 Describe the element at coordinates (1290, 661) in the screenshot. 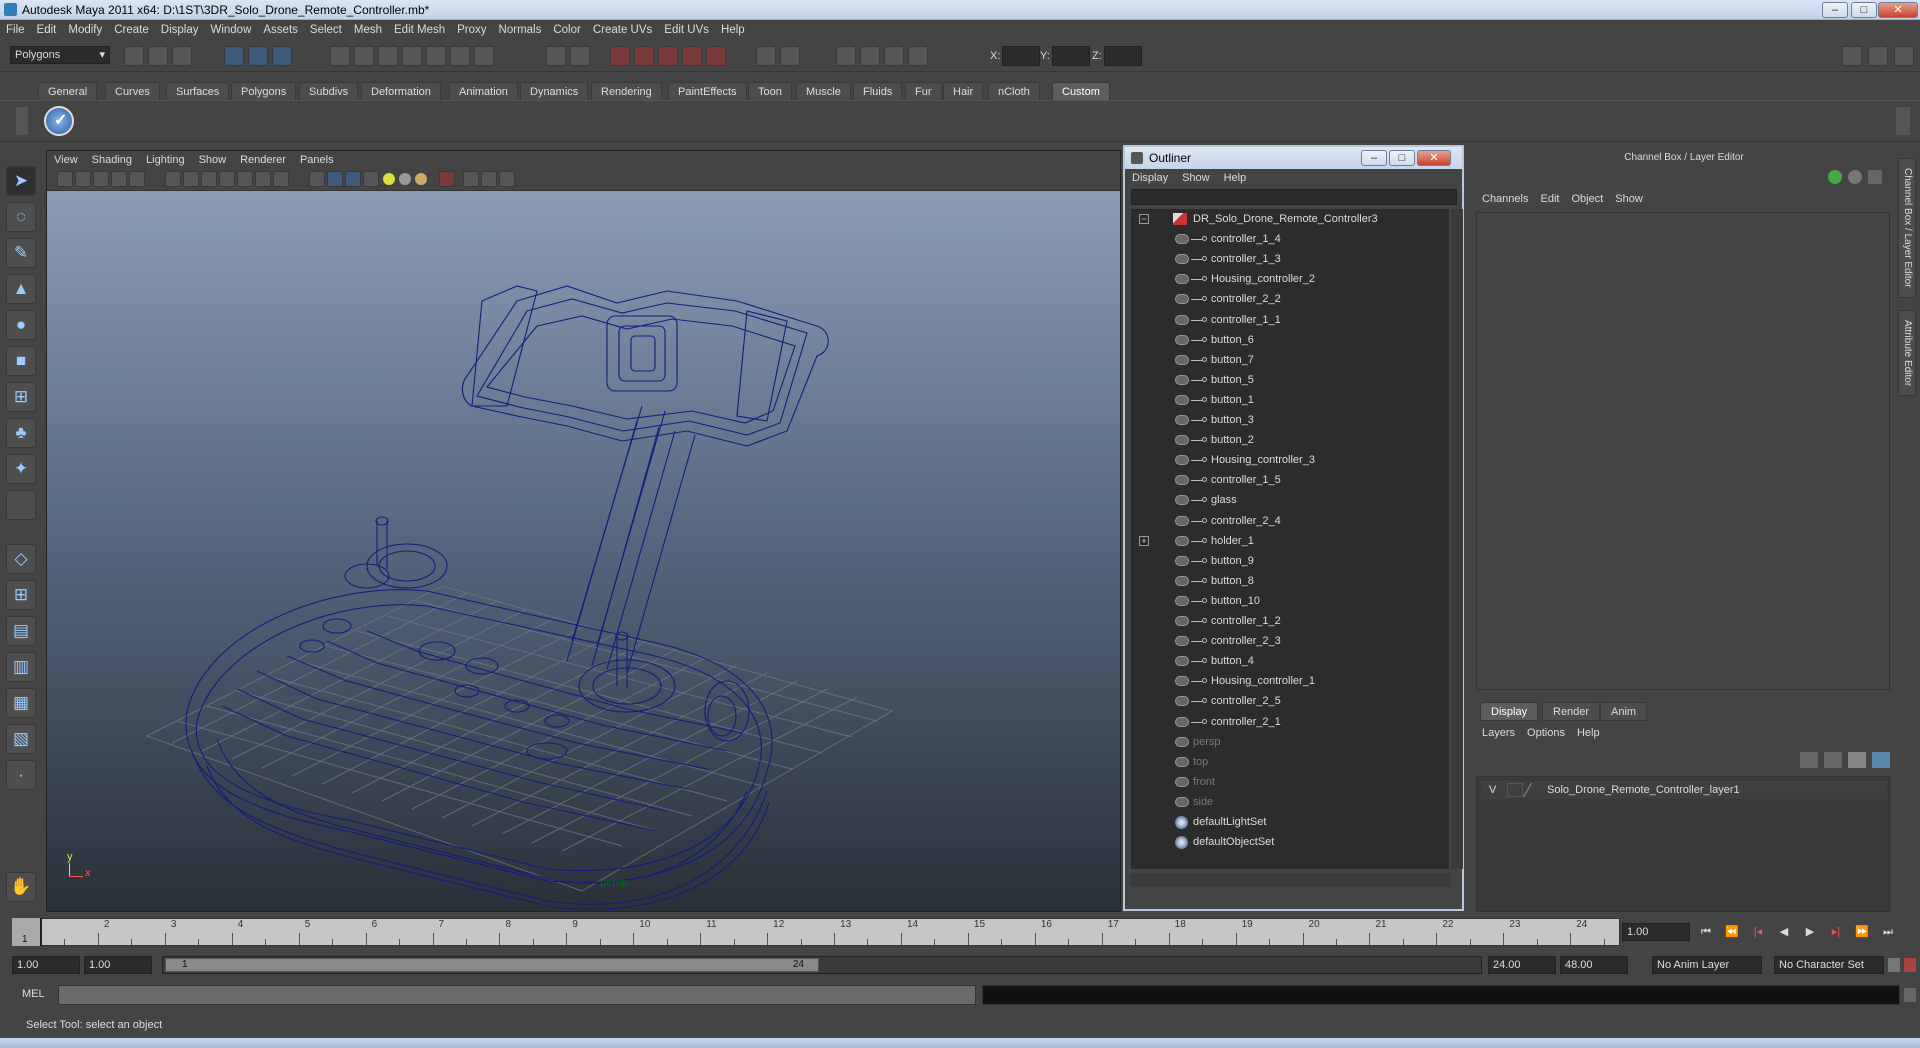

I see `outliner-item-button-4: button_4` at that location.